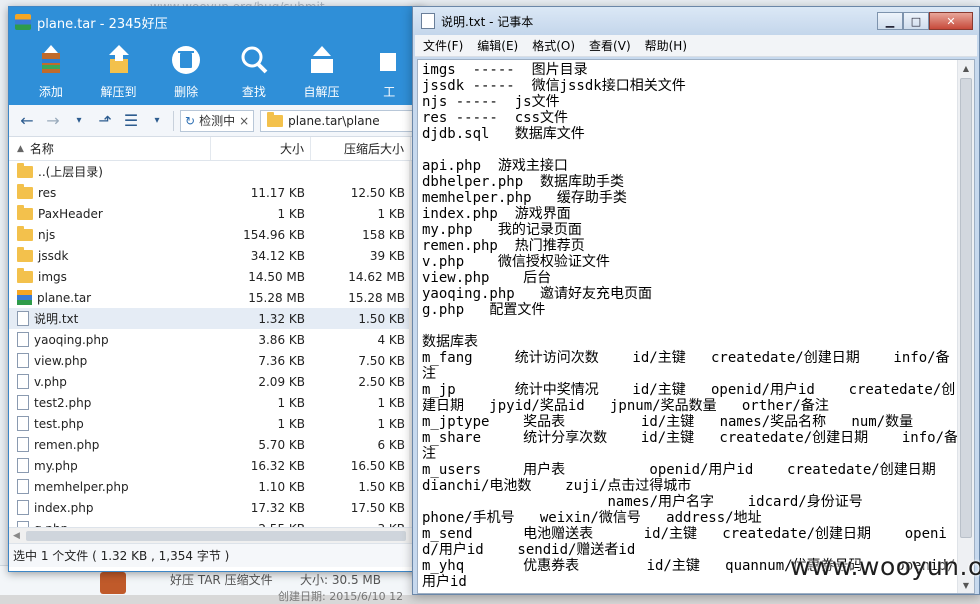  Describe the element at coordinates (110, 297) in the screenshot. I see `file-name-cell: plane.tar` at that location.